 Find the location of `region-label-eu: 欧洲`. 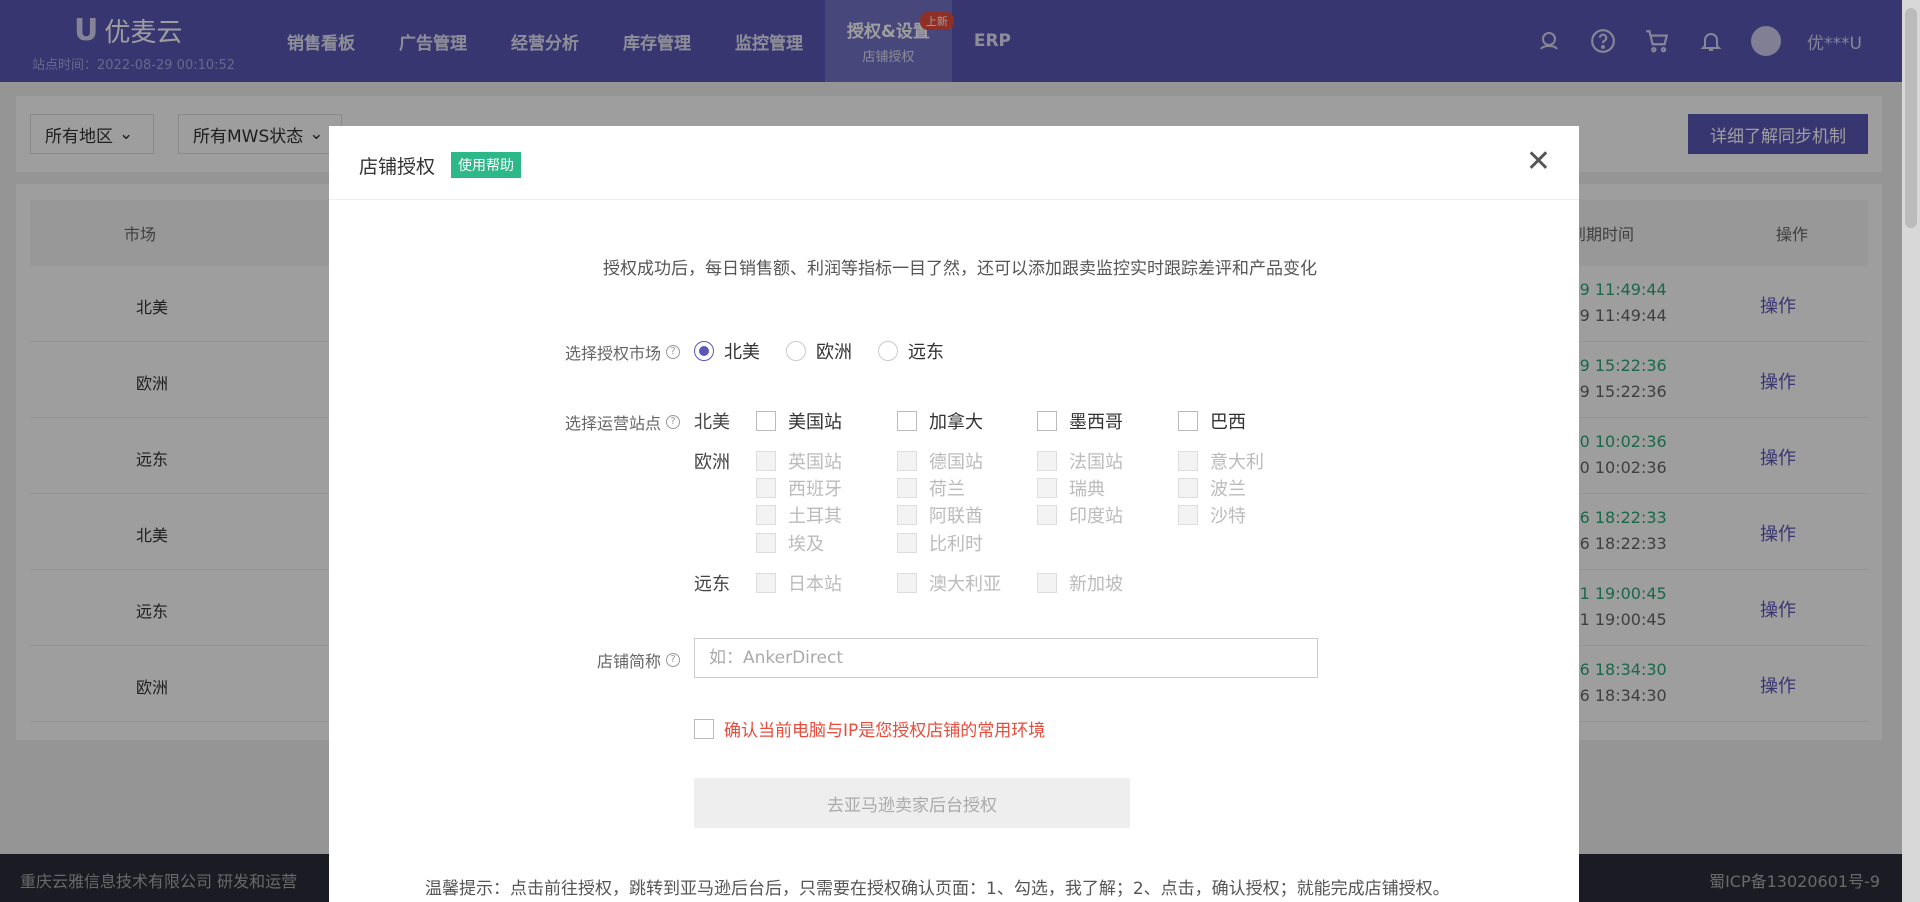

region-label-eu: 欧洲 is located at coordinates (712, 462).